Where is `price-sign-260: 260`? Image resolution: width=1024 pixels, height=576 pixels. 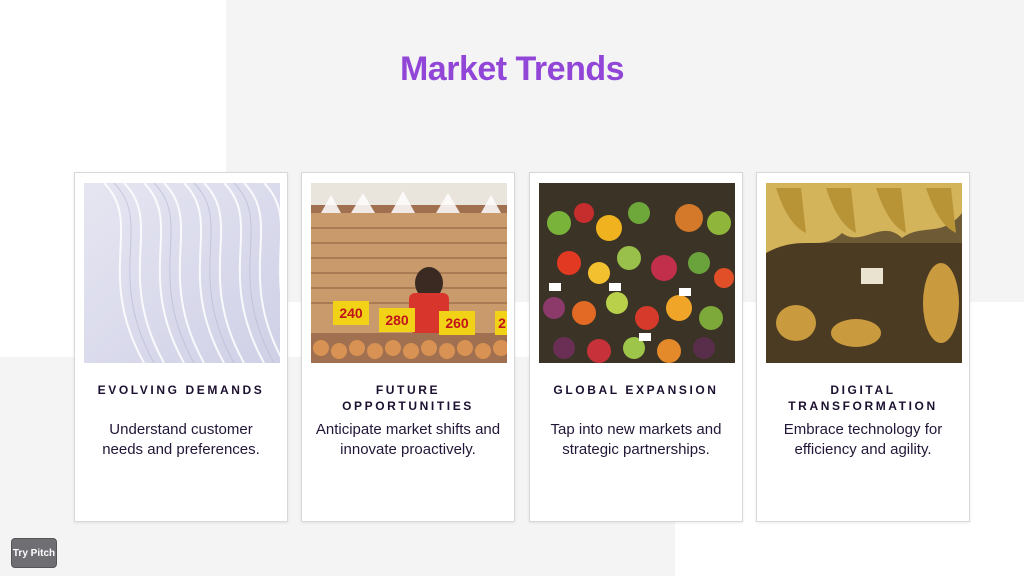 price-sign-260: 260 is located at coordinates (457, 323).